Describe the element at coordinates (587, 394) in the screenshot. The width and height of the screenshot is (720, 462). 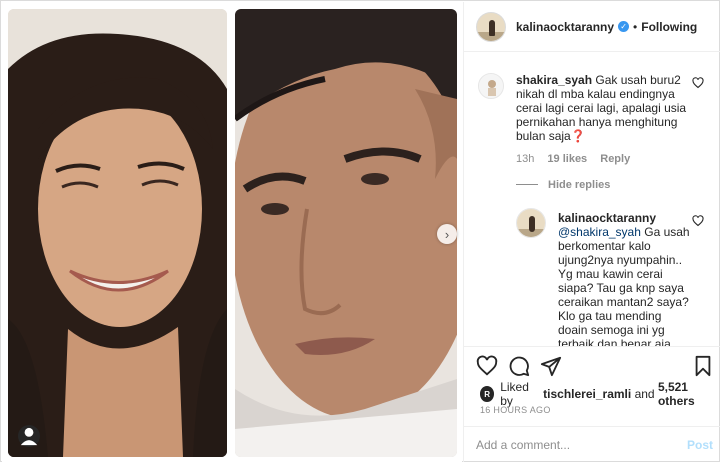
I see `liker-username: tischlerei_ramli` at that location.